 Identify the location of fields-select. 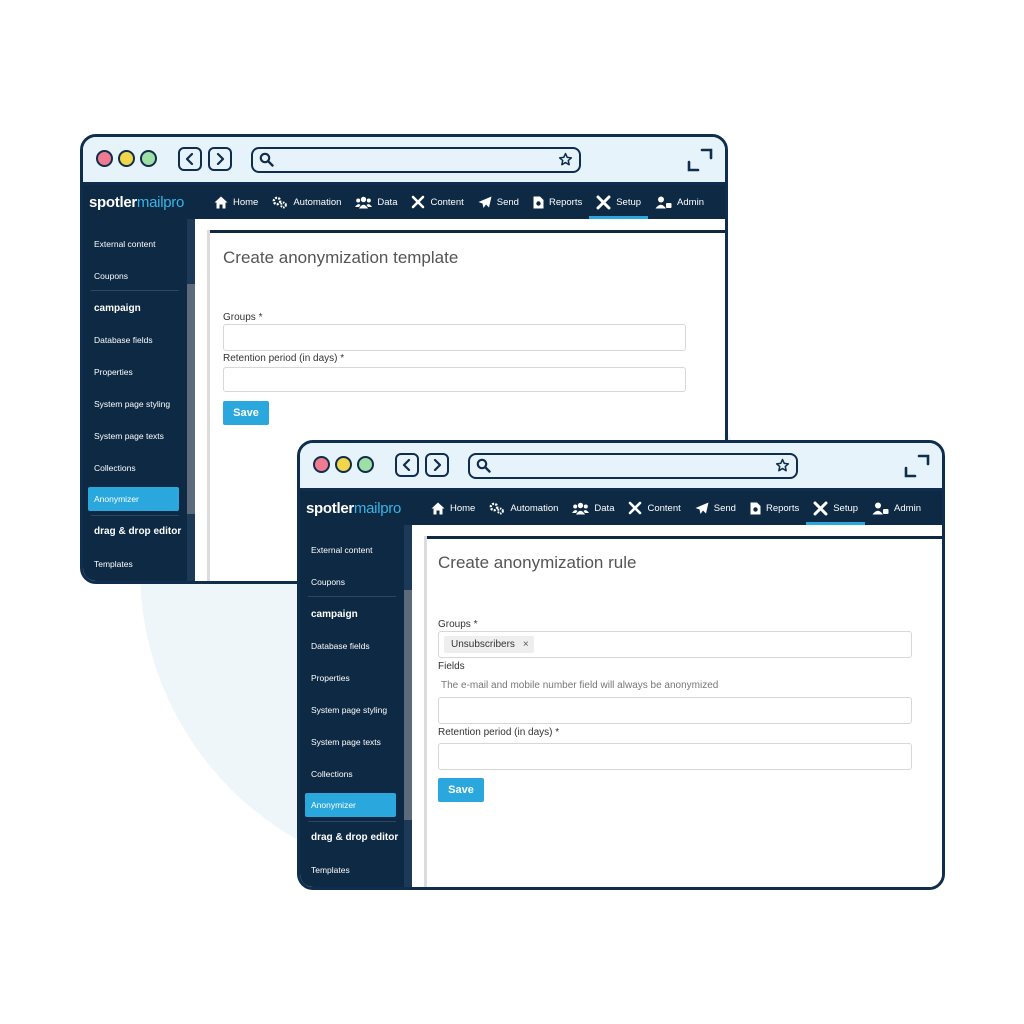
(675, 710).